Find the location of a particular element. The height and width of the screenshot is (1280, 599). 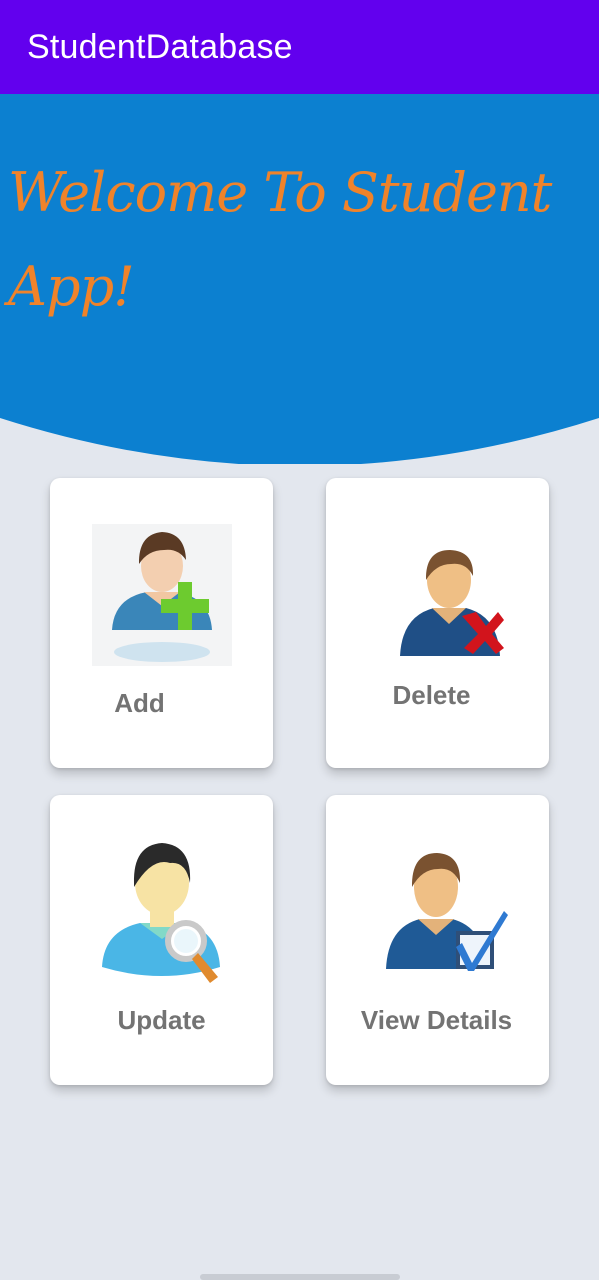

delete-student-button: Delete is located at coordinates (437, 623).